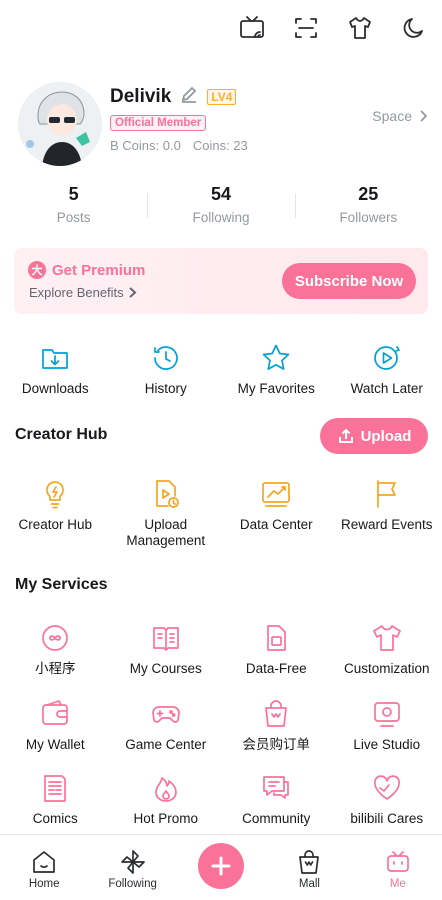 Image resolution: width=442 pixels, height=900 pixels. Describe the element at coordinates (158, 123) in the screenshot. I see `membership-badge: Official Member` at that location.